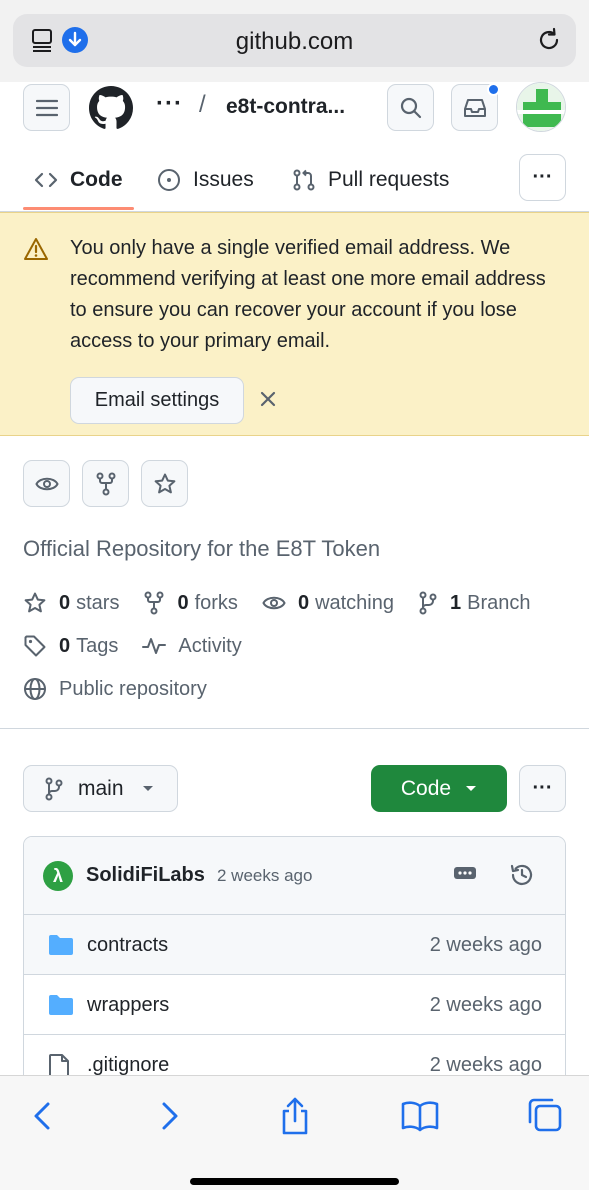  I want to click on code-button: Code, so click(439, 788).